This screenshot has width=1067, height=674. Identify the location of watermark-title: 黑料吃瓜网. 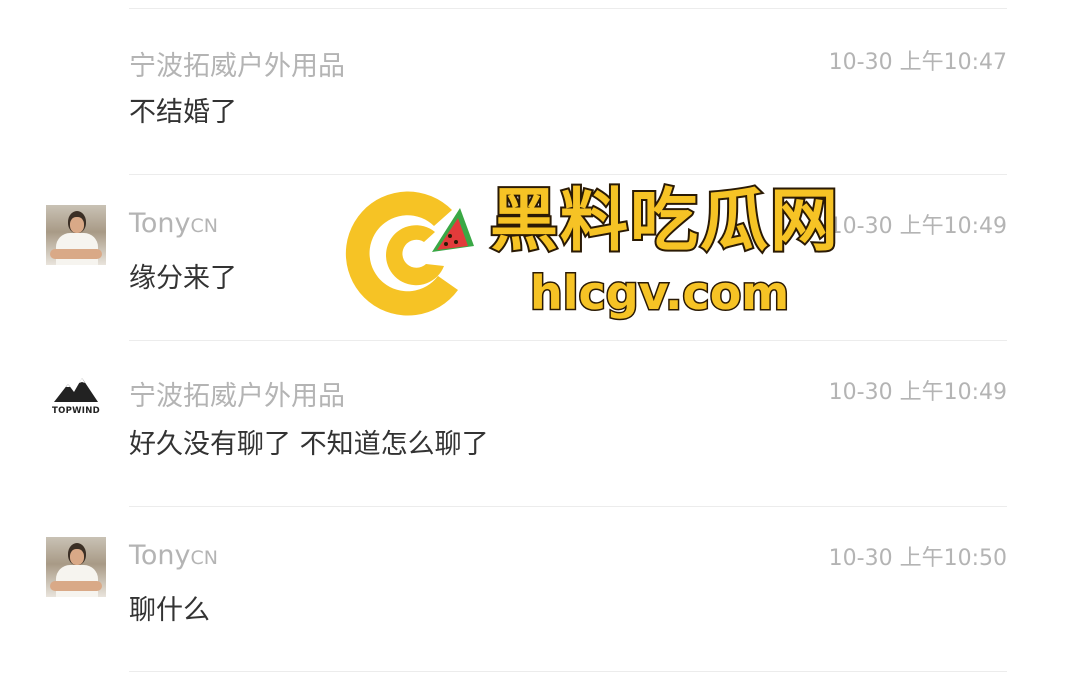
(664, 222).